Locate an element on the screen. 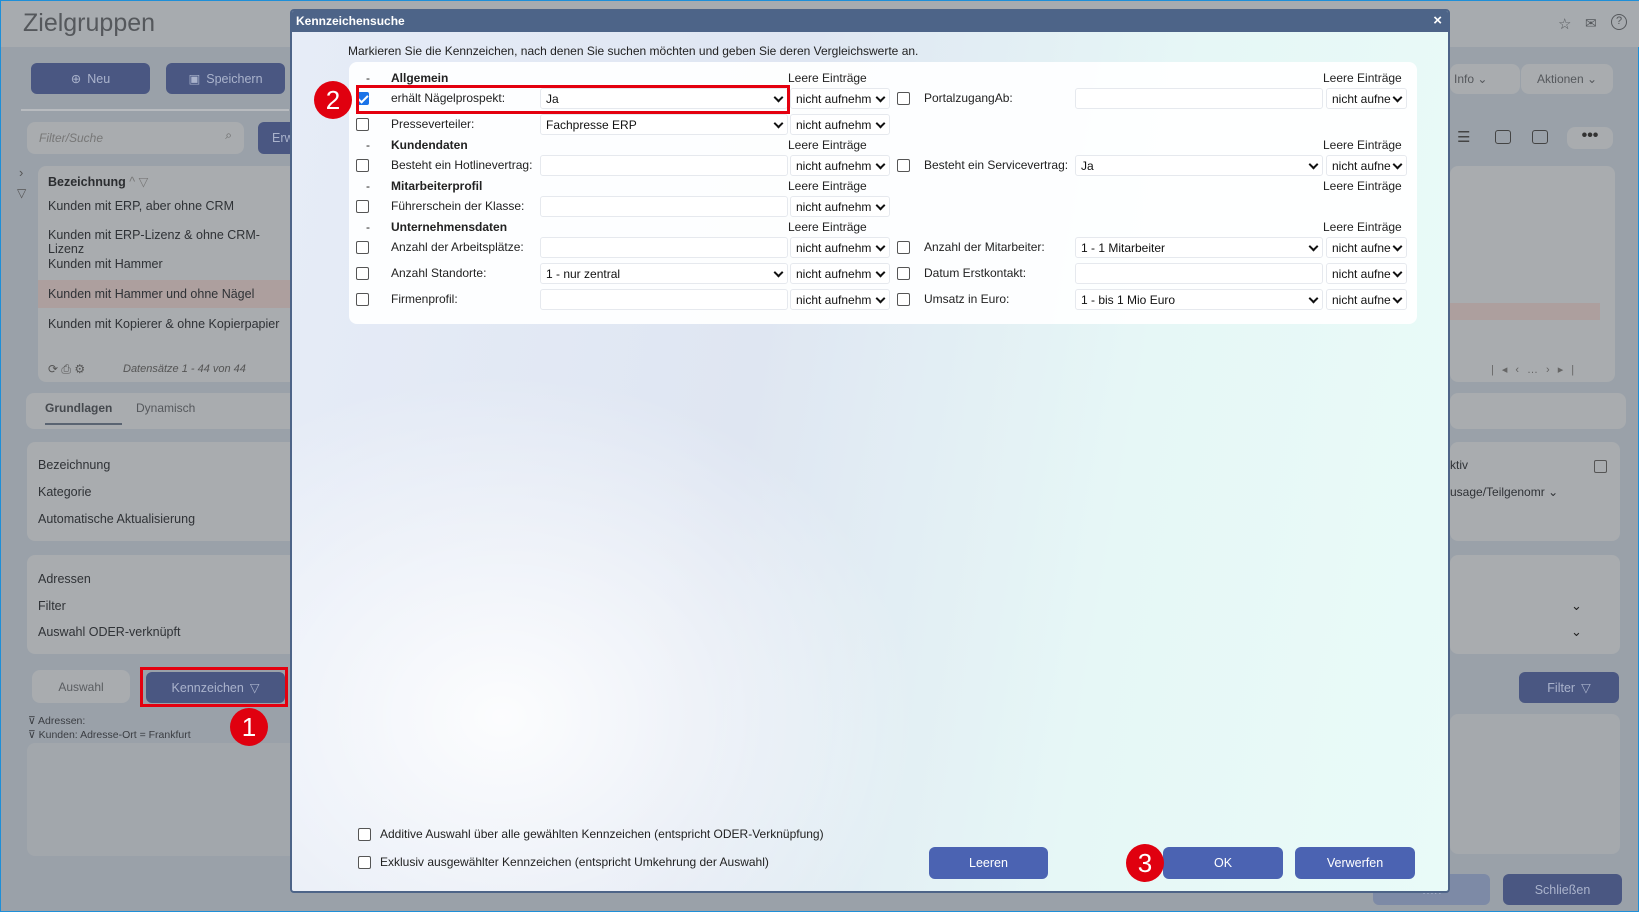 The height and width of the screenshot is (912, 1639). mail-icon: ✉ is located at coordinates (1591, 23).